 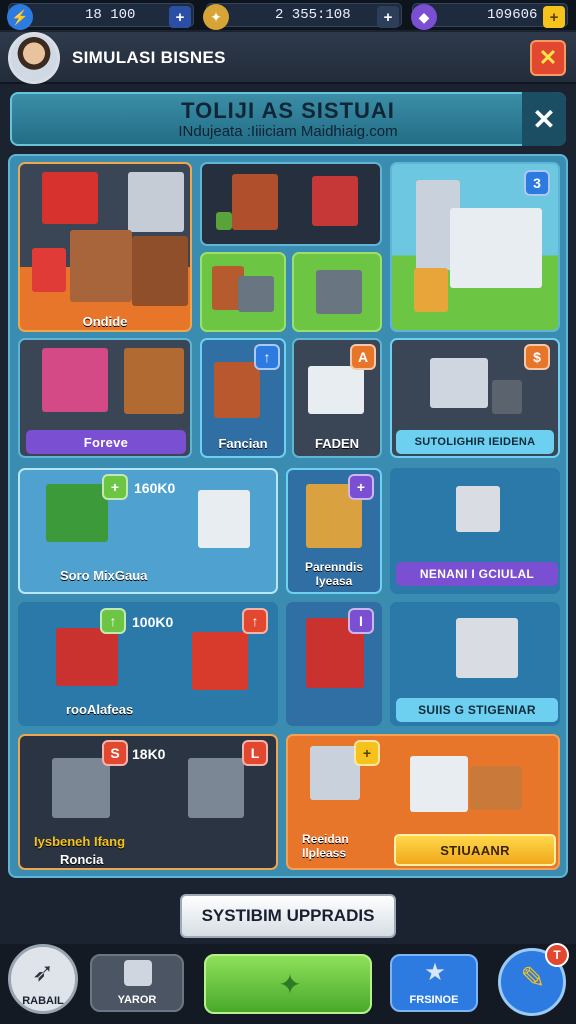 What do you see at coordinates (34, 58) in the screenshot?
I see `avatar` at bounding box center [34, 58].